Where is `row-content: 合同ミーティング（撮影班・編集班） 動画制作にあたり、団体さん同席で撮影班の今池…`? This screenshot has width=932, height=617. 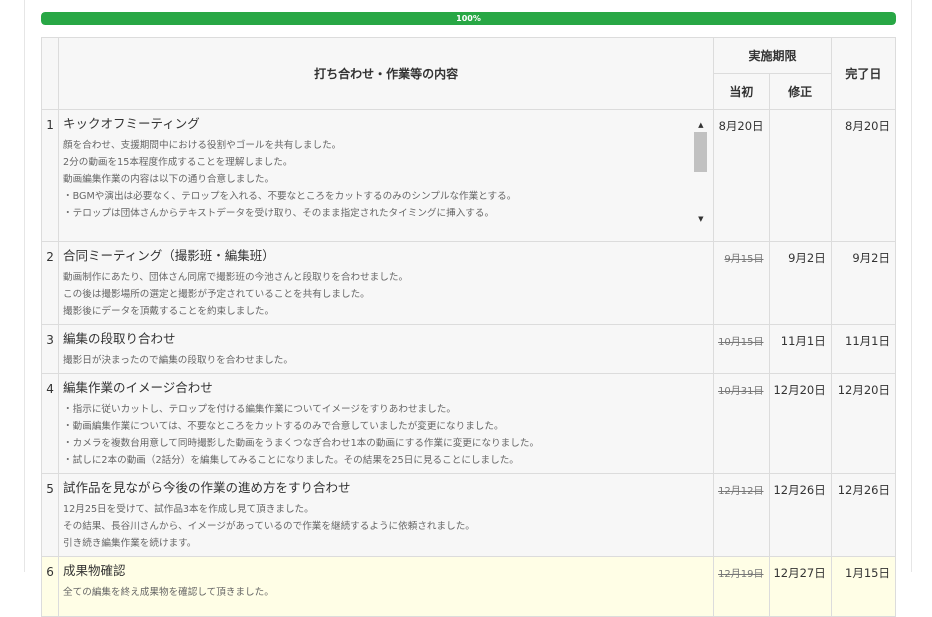
row-content: 合同ミーティング（撮影班・編集班） 動画制作にあたり、団体さん同席で撮影班の今池… is located at coordinates (386, 283).